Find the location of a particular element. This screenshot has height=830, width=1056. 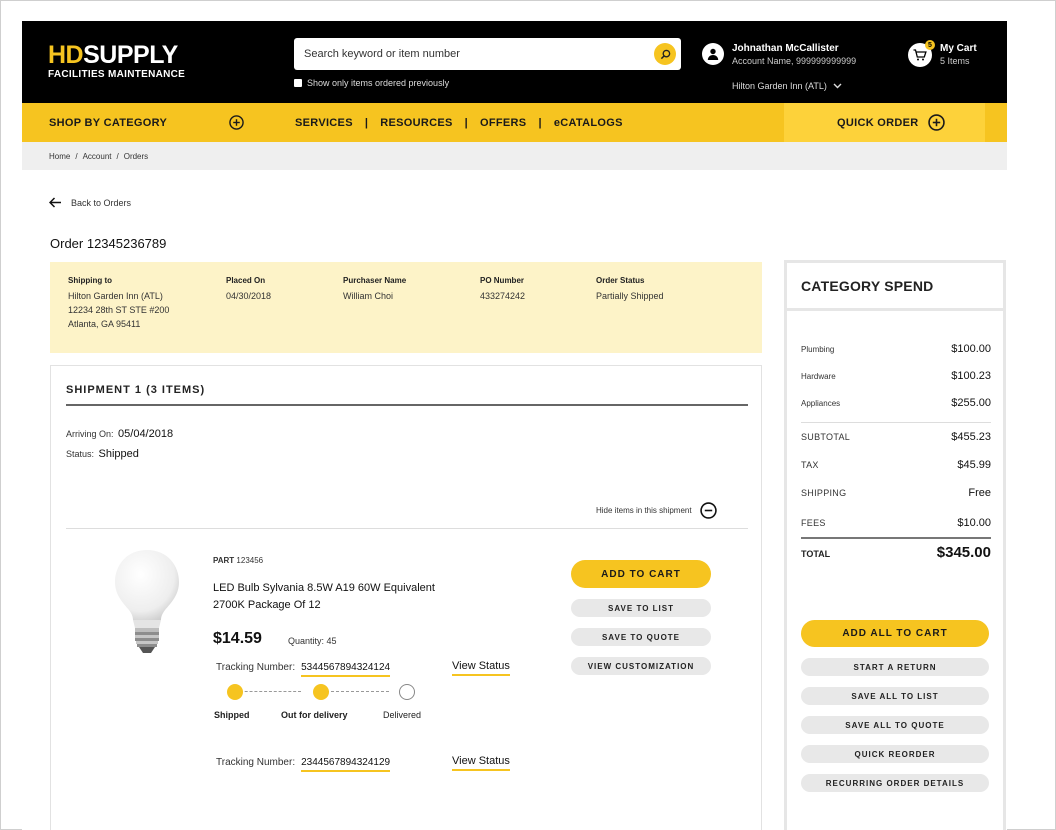

status-value: Shipped is located at coordinates (118, 454).